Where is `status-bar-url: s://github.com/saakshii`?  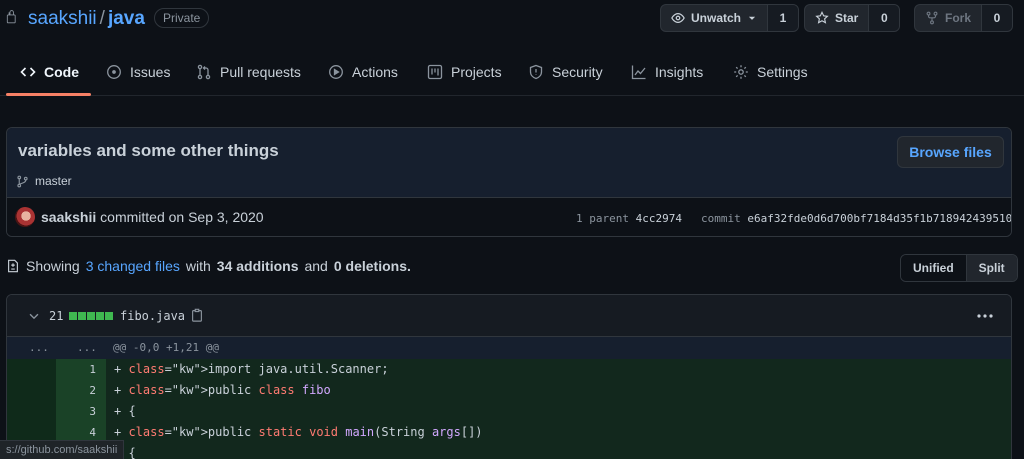
status-bar-url: s://github.com/saakshii is located at coordinates (62, 449).